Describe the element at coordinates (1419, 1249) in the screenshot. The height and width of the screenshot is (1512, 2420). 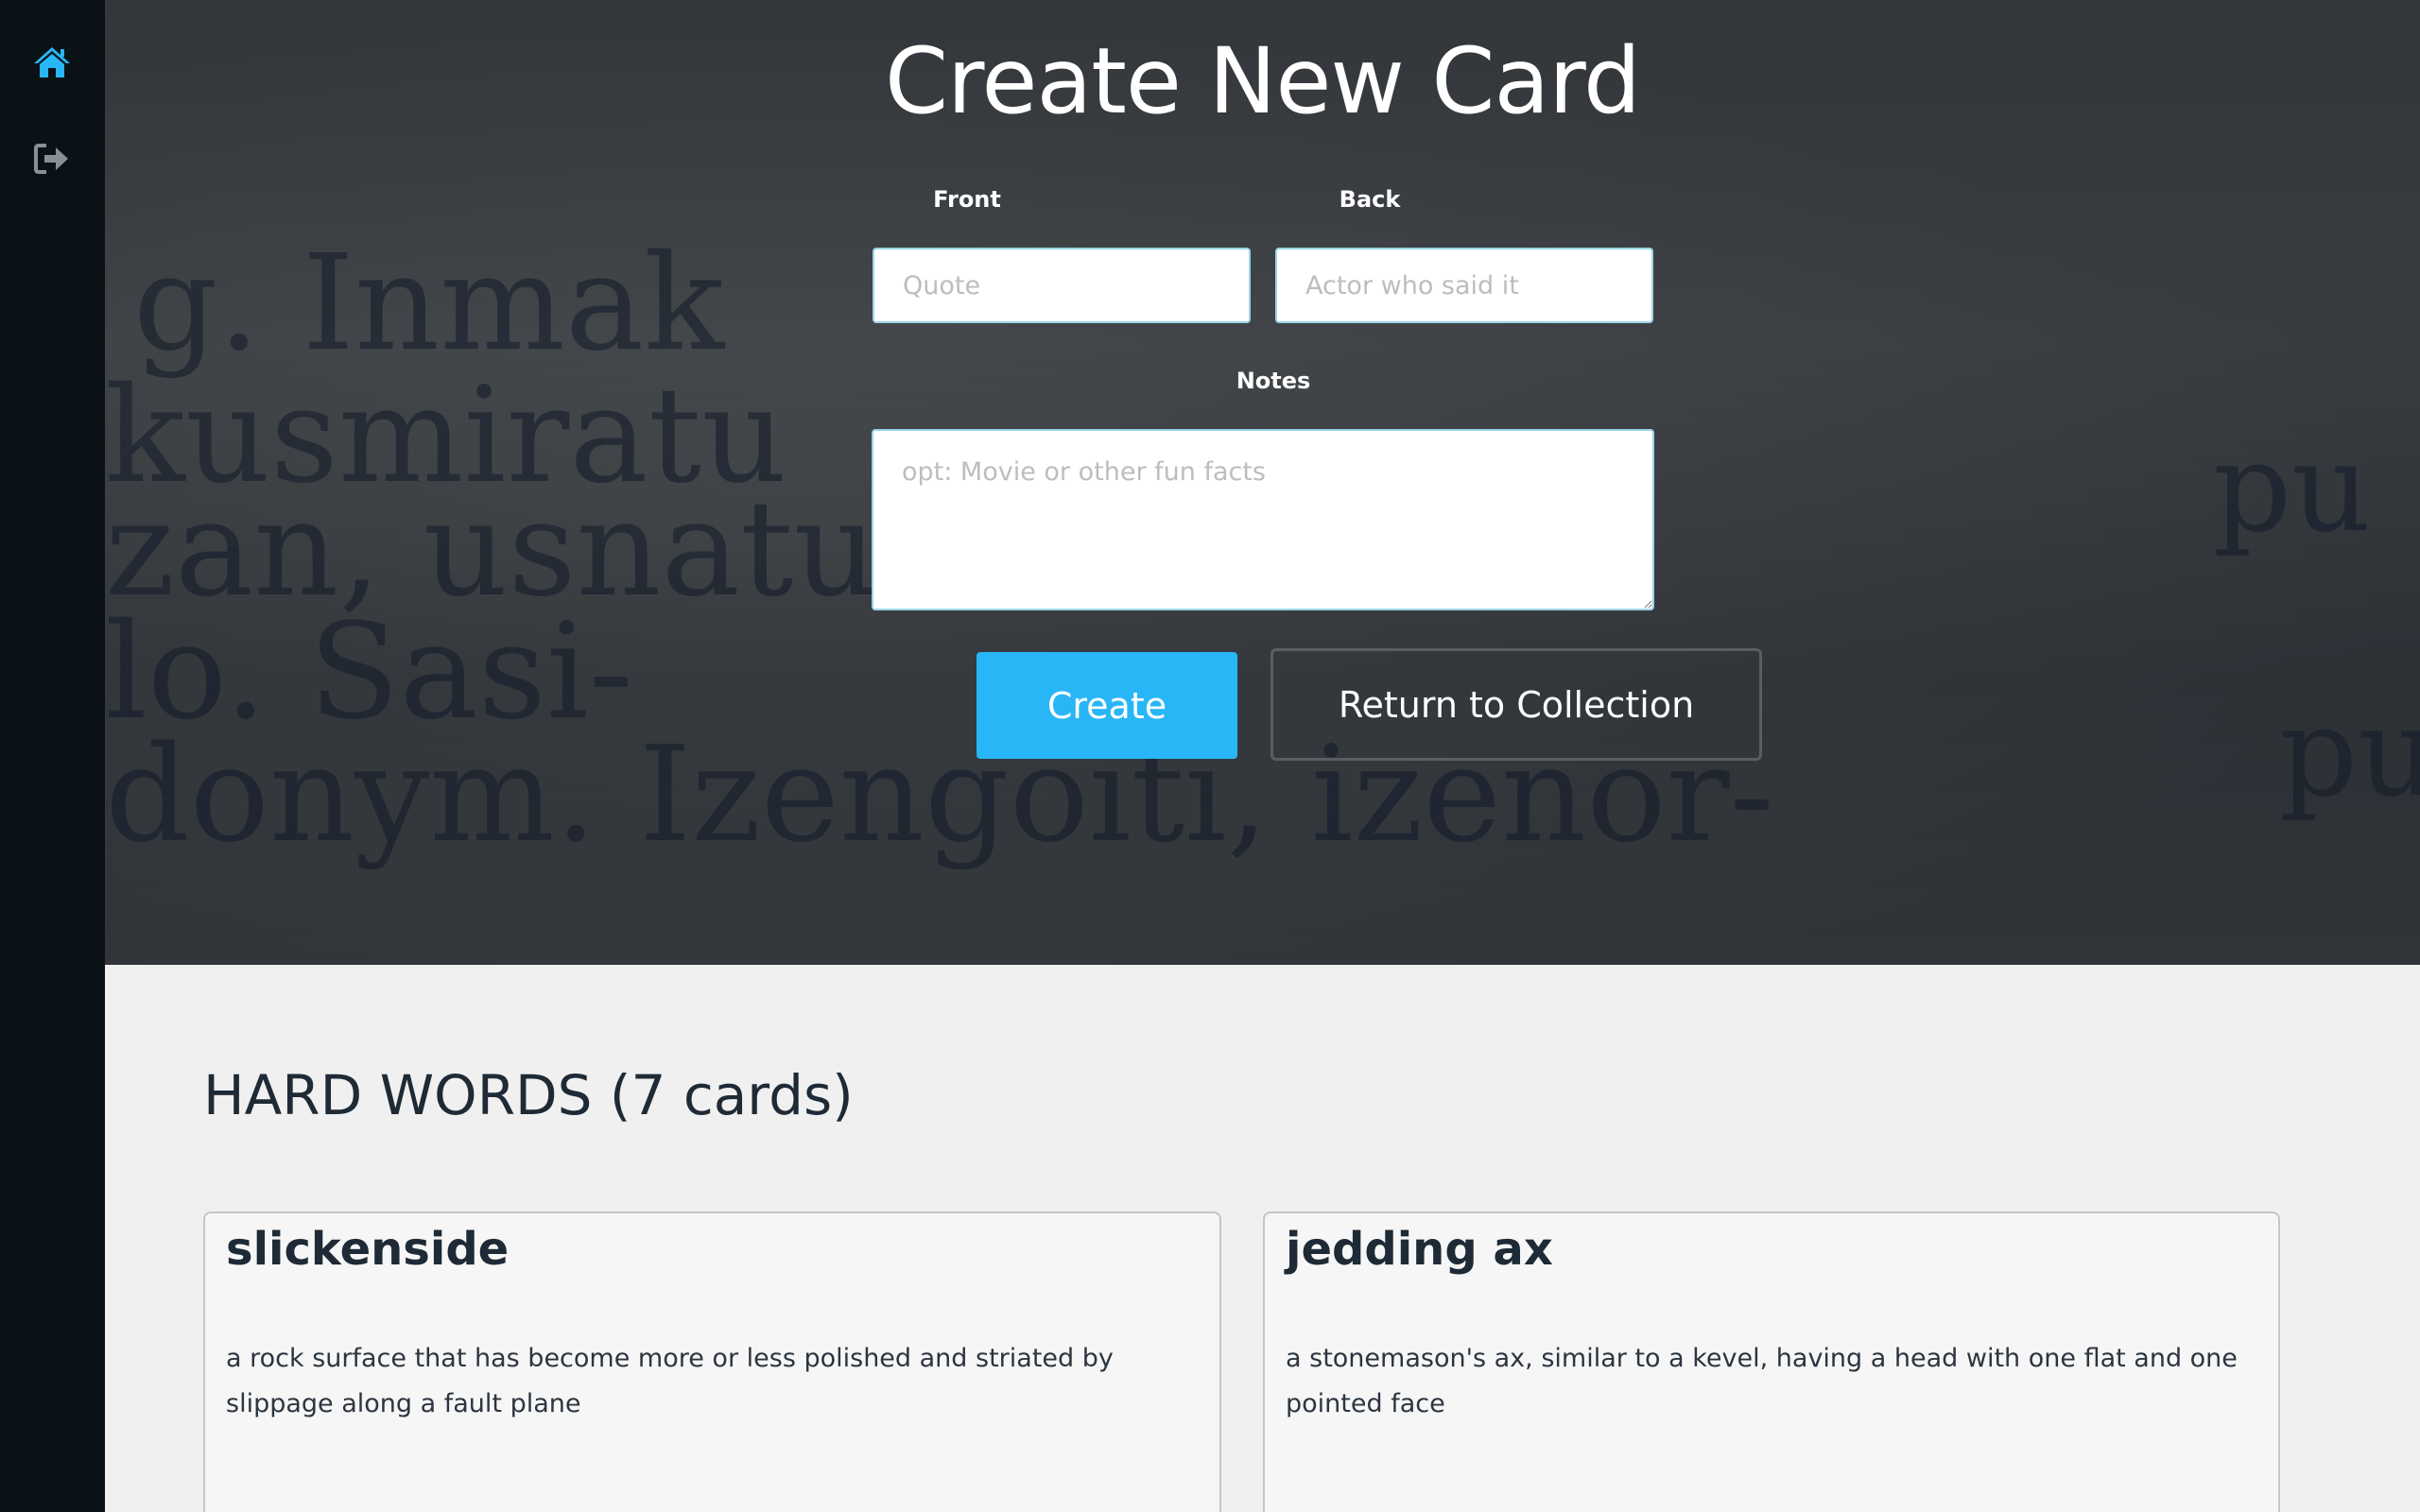
I see `card-front: jedding ax` at that location.